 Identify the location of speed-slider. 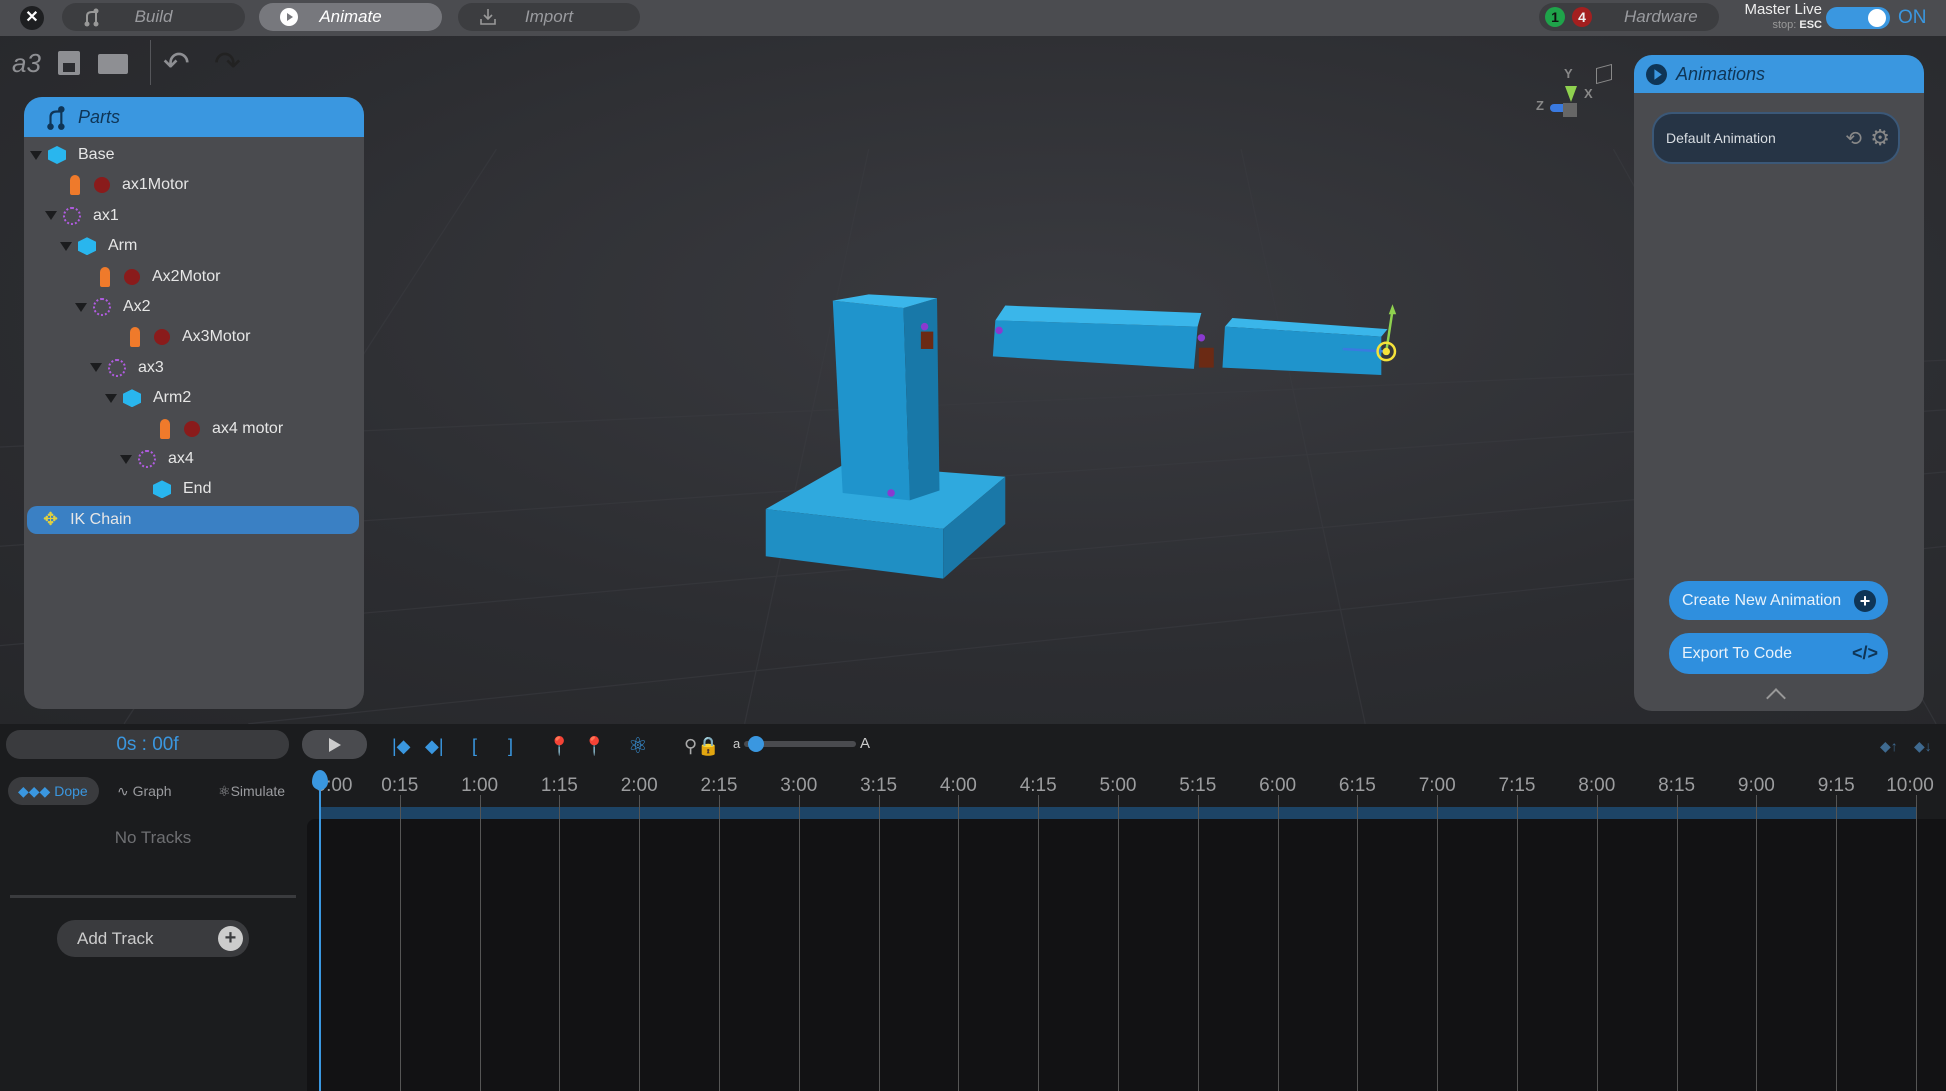
(800, 744).